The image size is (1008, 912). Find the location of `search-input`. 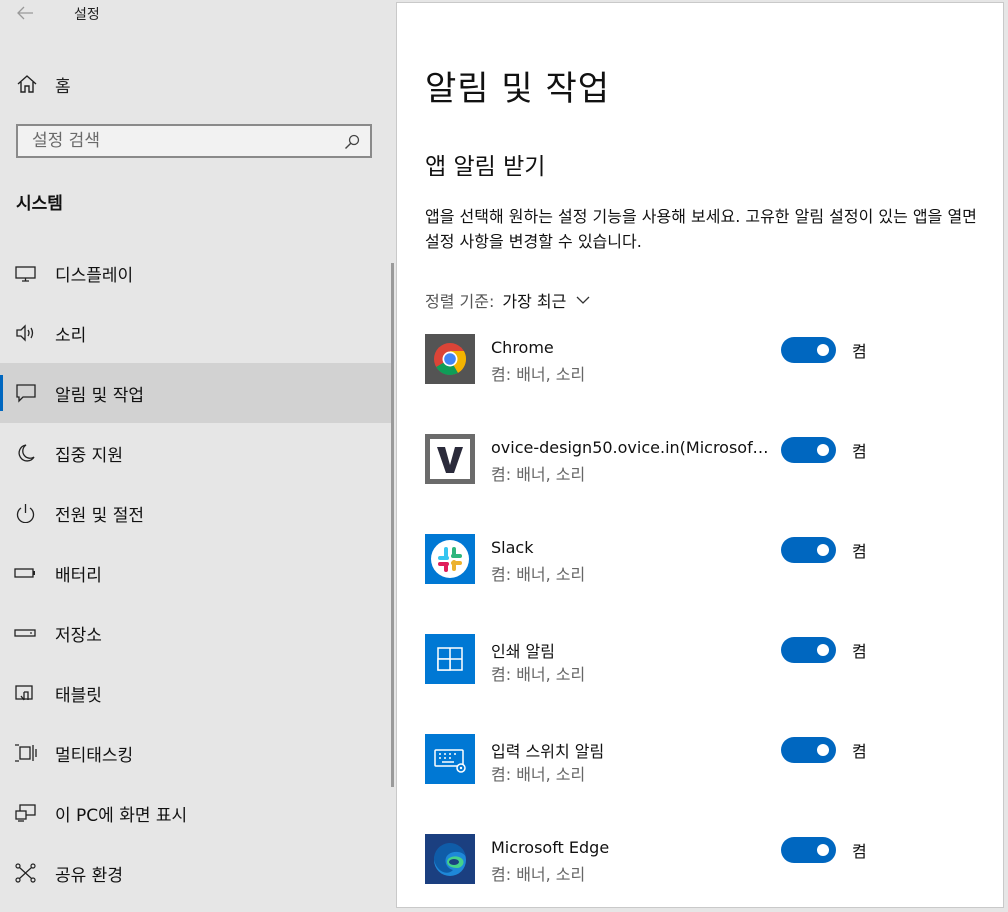

search-input is located at coordinates (182, 141).